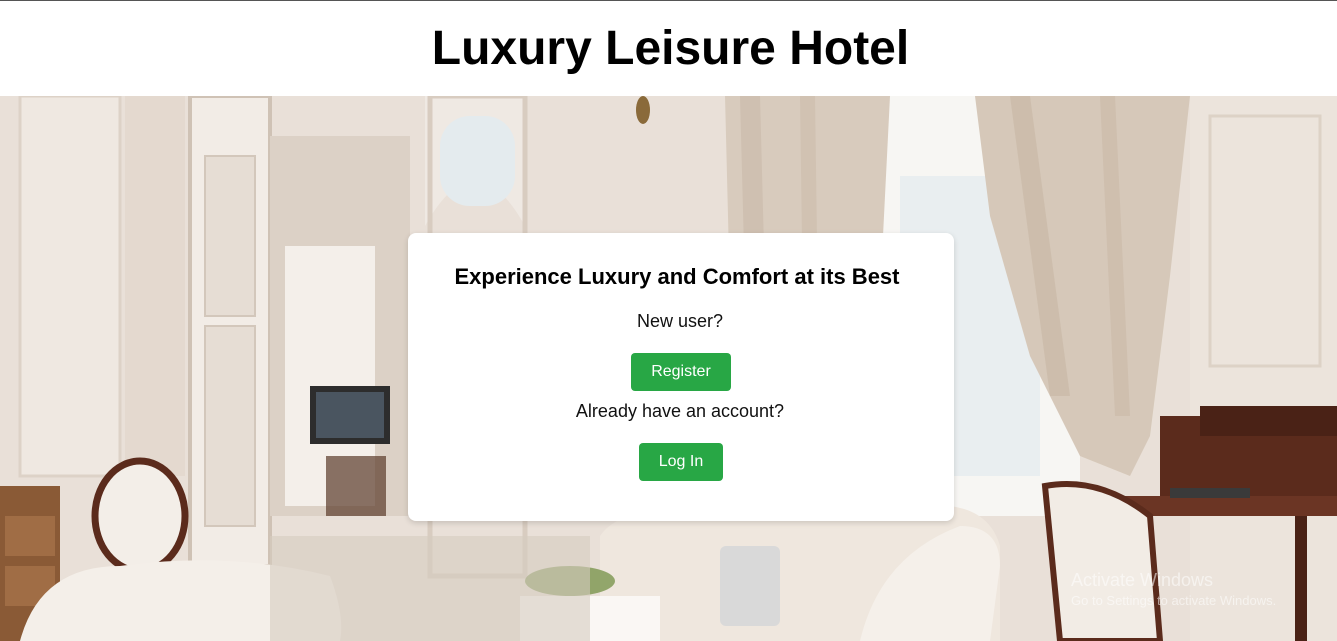 The width and height of the screenshot is (1337, 641). What do you see at coordinates (1142, 580) in the screenshot?
I see `watermark-title: Activate Windows` at bounding box center [1142, 580].